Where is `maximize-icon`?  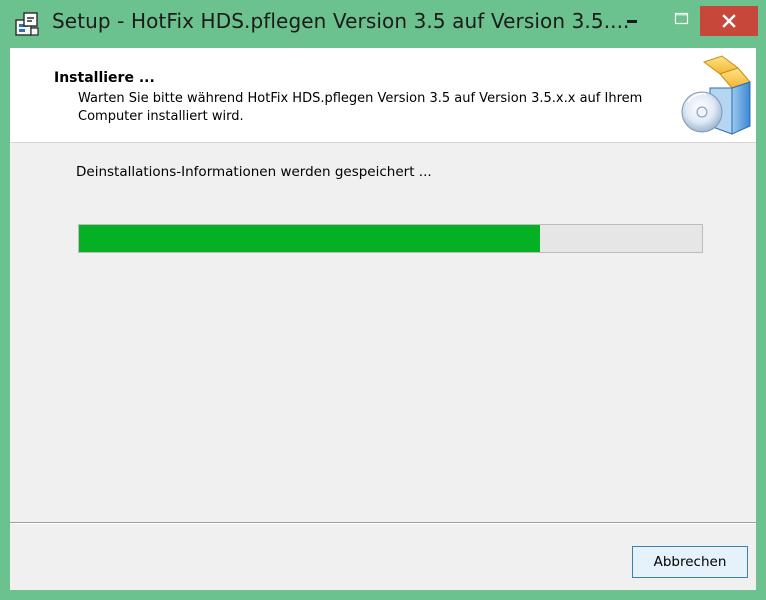 maximize-icon is located at coordinates (681, 18).